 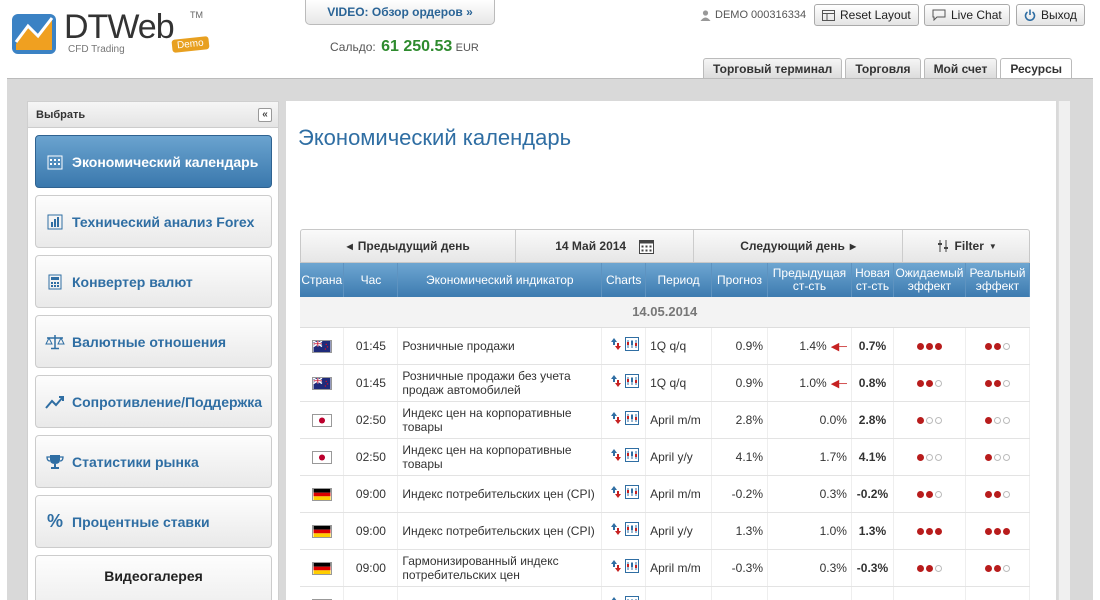 I want to click on actual-effect-dots, so click(x=997, y=420).